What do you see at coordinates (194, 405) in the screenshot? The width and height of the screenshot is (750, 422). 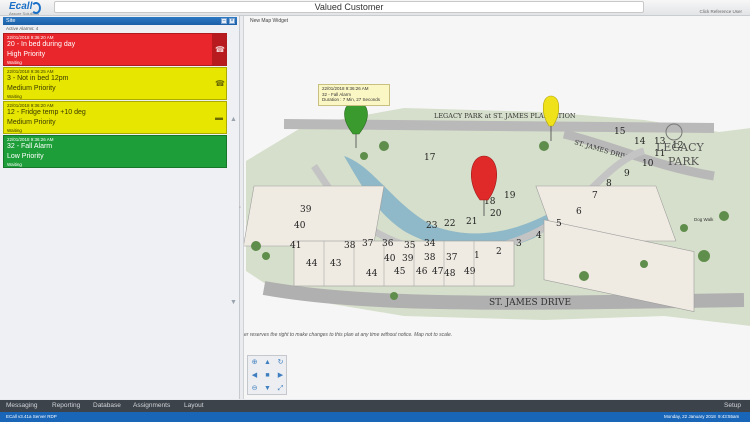 I see `menu-layout: Layout` at bounding box center [194, 405].